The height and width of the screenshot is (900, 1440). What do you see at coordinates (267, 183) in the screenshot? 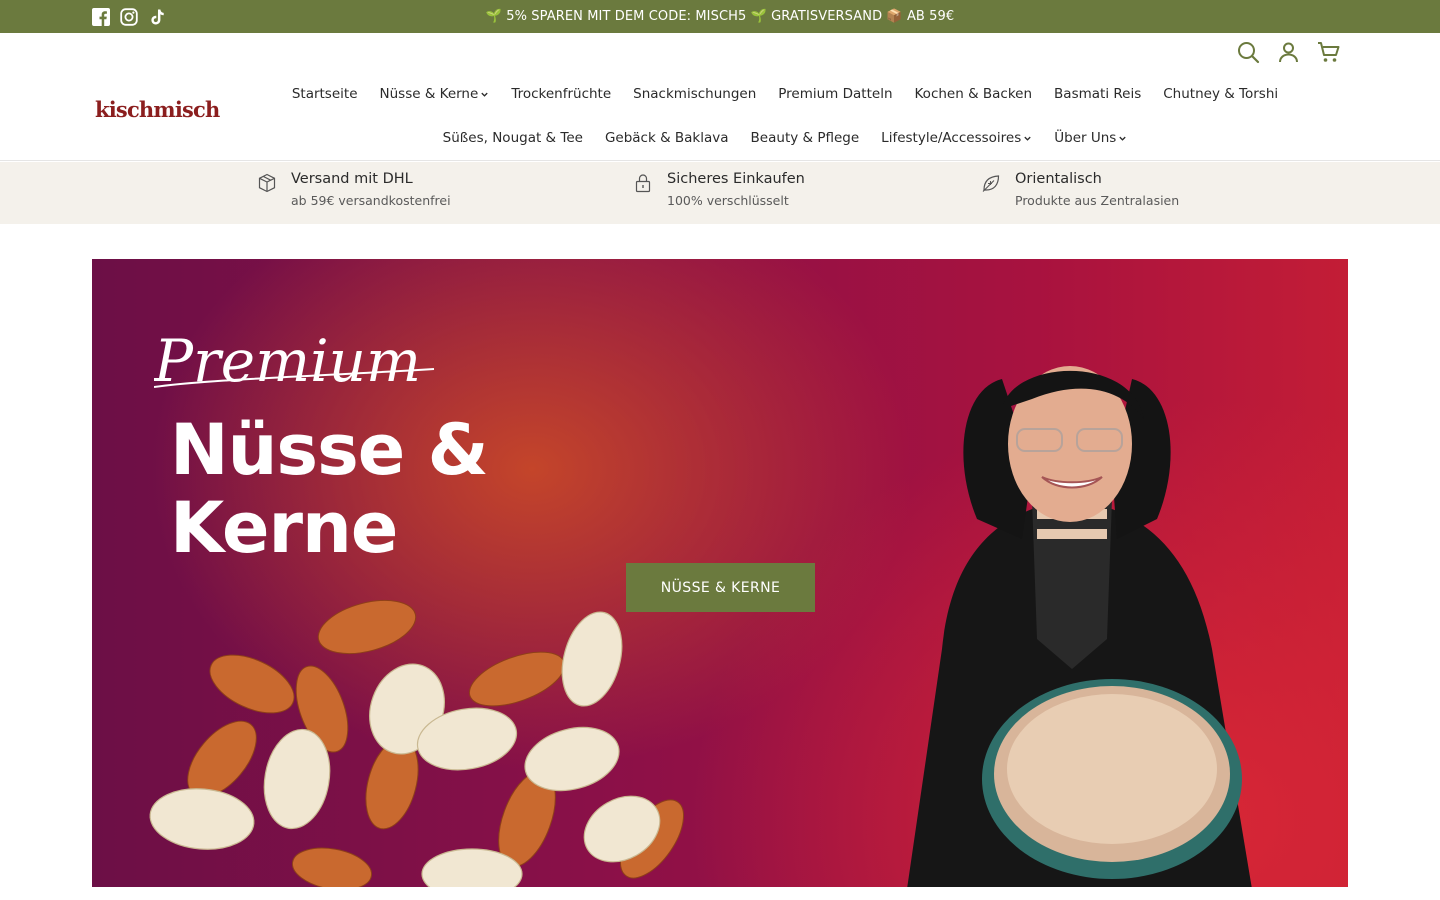
I see `box-icon` at bounding box center [267, 183].